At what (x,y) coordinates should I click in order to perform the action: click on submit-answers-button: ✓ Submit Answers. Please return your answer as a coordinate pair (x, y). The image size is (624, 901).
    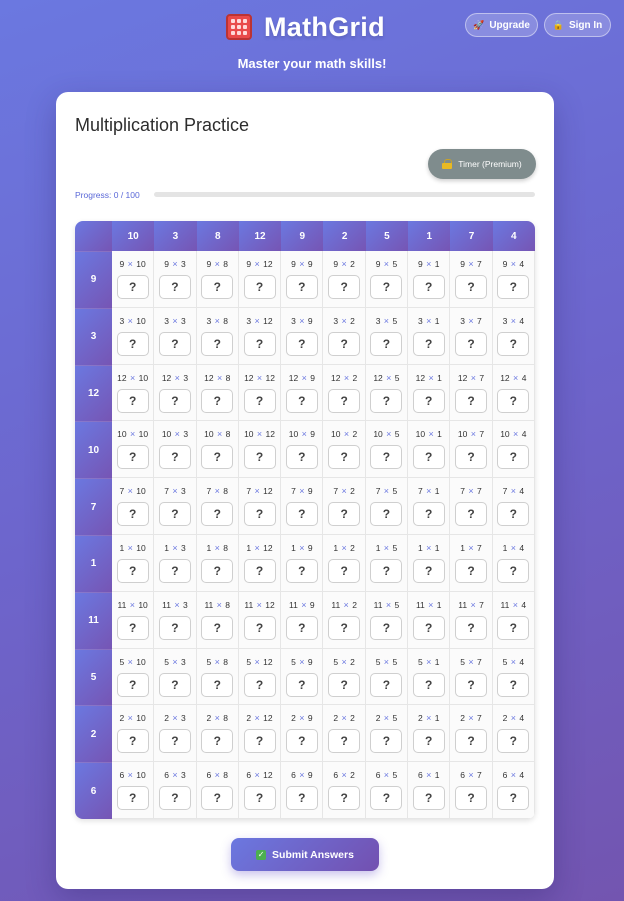
    Looking at the image, I should click on (305, 854).